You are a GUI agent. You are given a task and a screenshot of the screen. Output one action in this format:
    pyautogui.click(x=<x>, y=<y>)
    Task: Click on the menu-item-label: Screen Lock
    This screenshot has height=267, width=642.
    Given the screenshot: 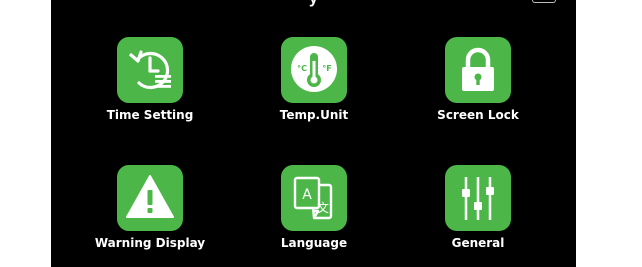 What is the action you would take?
    pyautogui.click(x=478, y=115)
    